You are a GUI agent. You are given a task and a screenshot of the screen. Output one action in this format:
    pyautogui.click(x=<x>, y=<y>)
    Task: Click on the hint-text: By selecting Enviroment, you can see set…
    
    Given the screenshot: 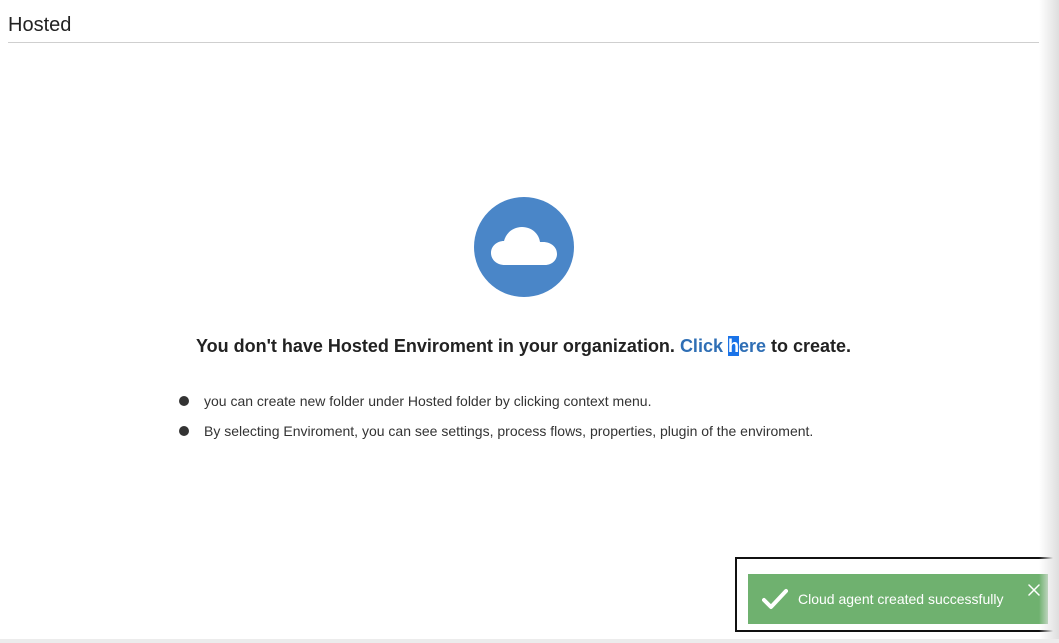 What is the action you would take?
    pyautogui.click(x=509, y=431)
    